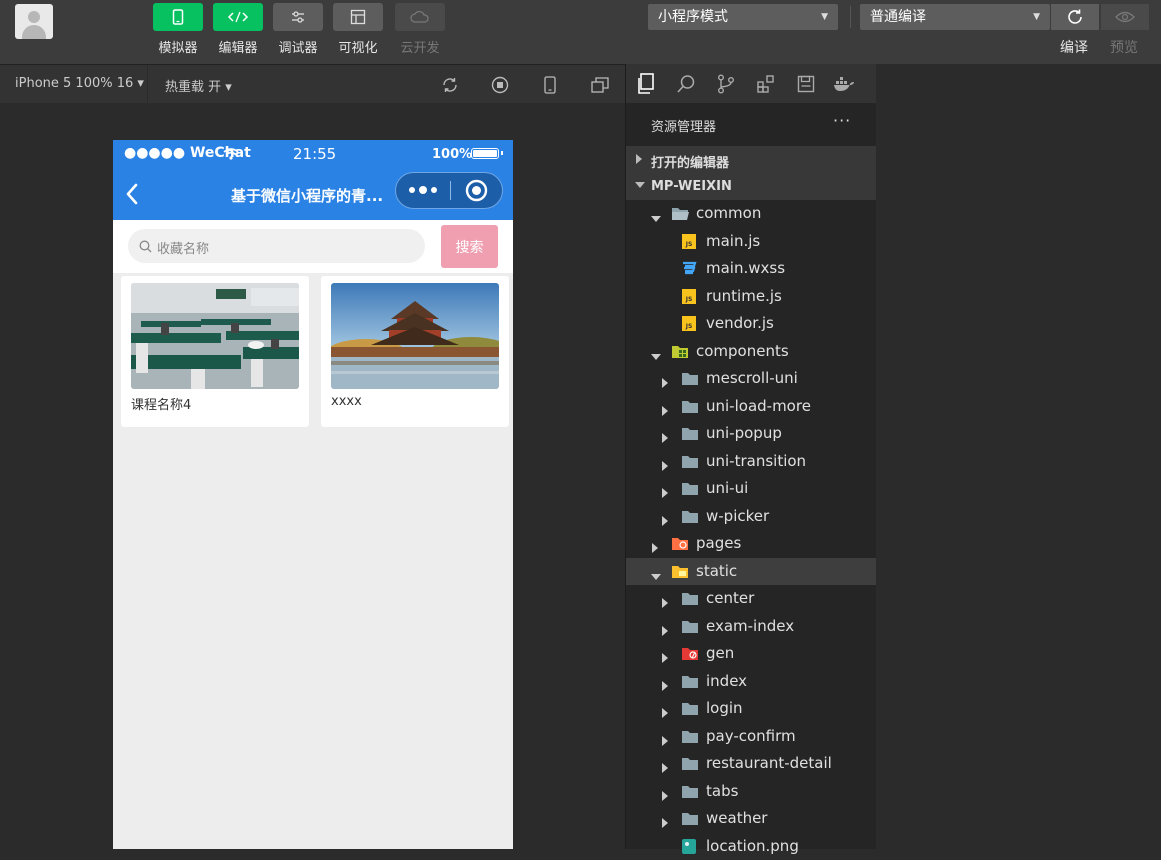 This screenshot has height=860, width=1161. Describe the element at coordinates (751, 626) in the screenshot. I see `tree-folder: exam-index` at that location.